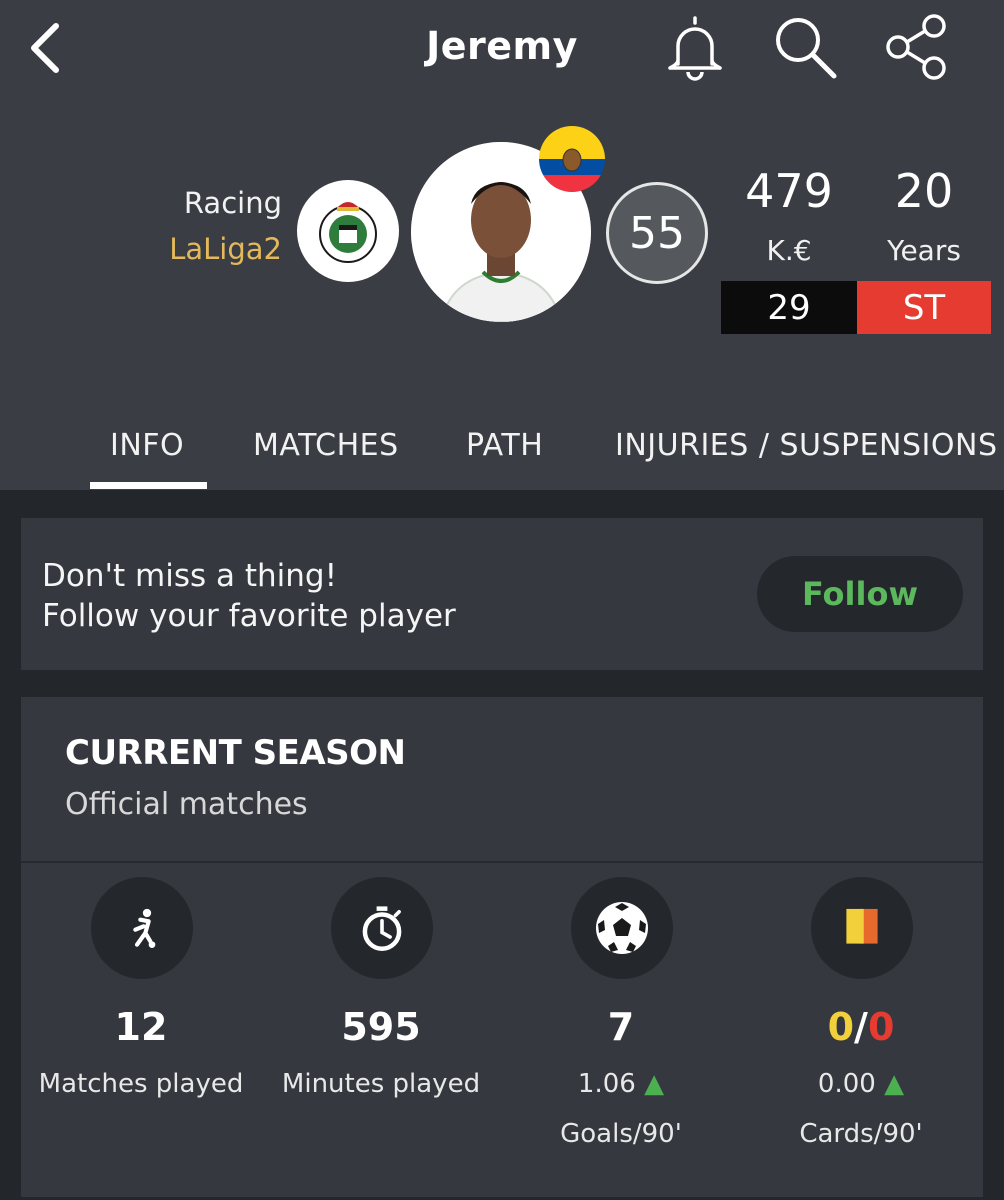 The height and width of the screenshot is (1200, 1004). I want to click on yellow-red-cards-icon, so click(862, 928).